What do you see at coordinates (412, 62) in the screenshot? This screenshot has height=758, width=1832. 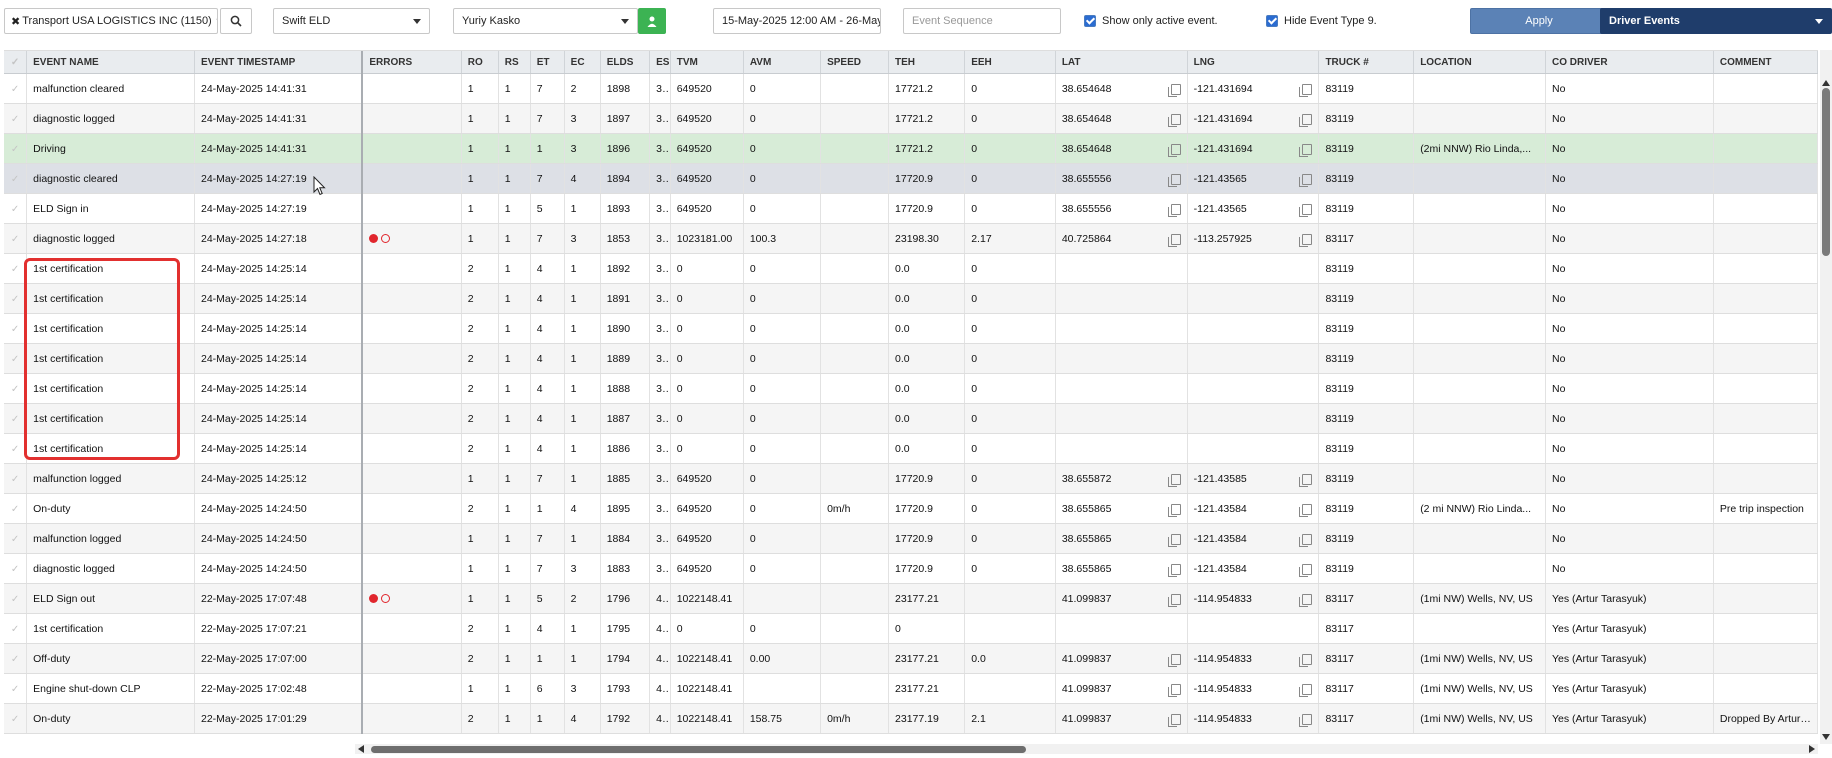 I see `column-header: ERRORS` at bounding box center [412, 62].